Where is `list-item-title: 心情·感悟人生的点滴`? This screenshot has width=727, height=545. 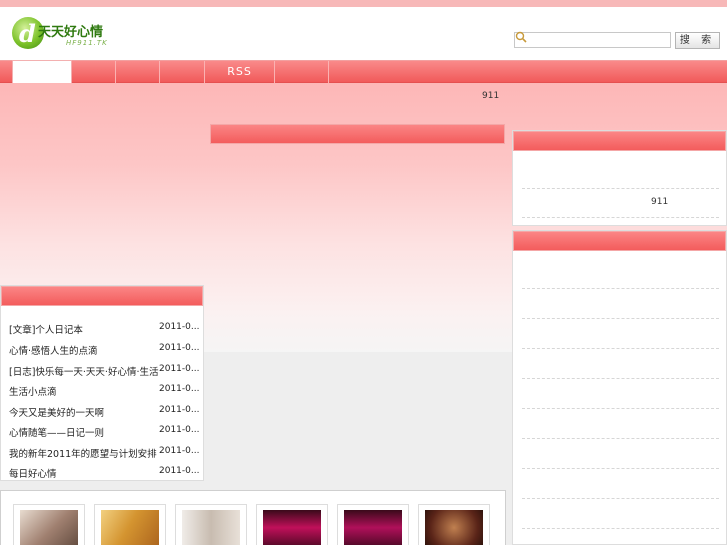 list-item-title: 心情·感悟人生的点滴 is located at coordinates (84, 350).